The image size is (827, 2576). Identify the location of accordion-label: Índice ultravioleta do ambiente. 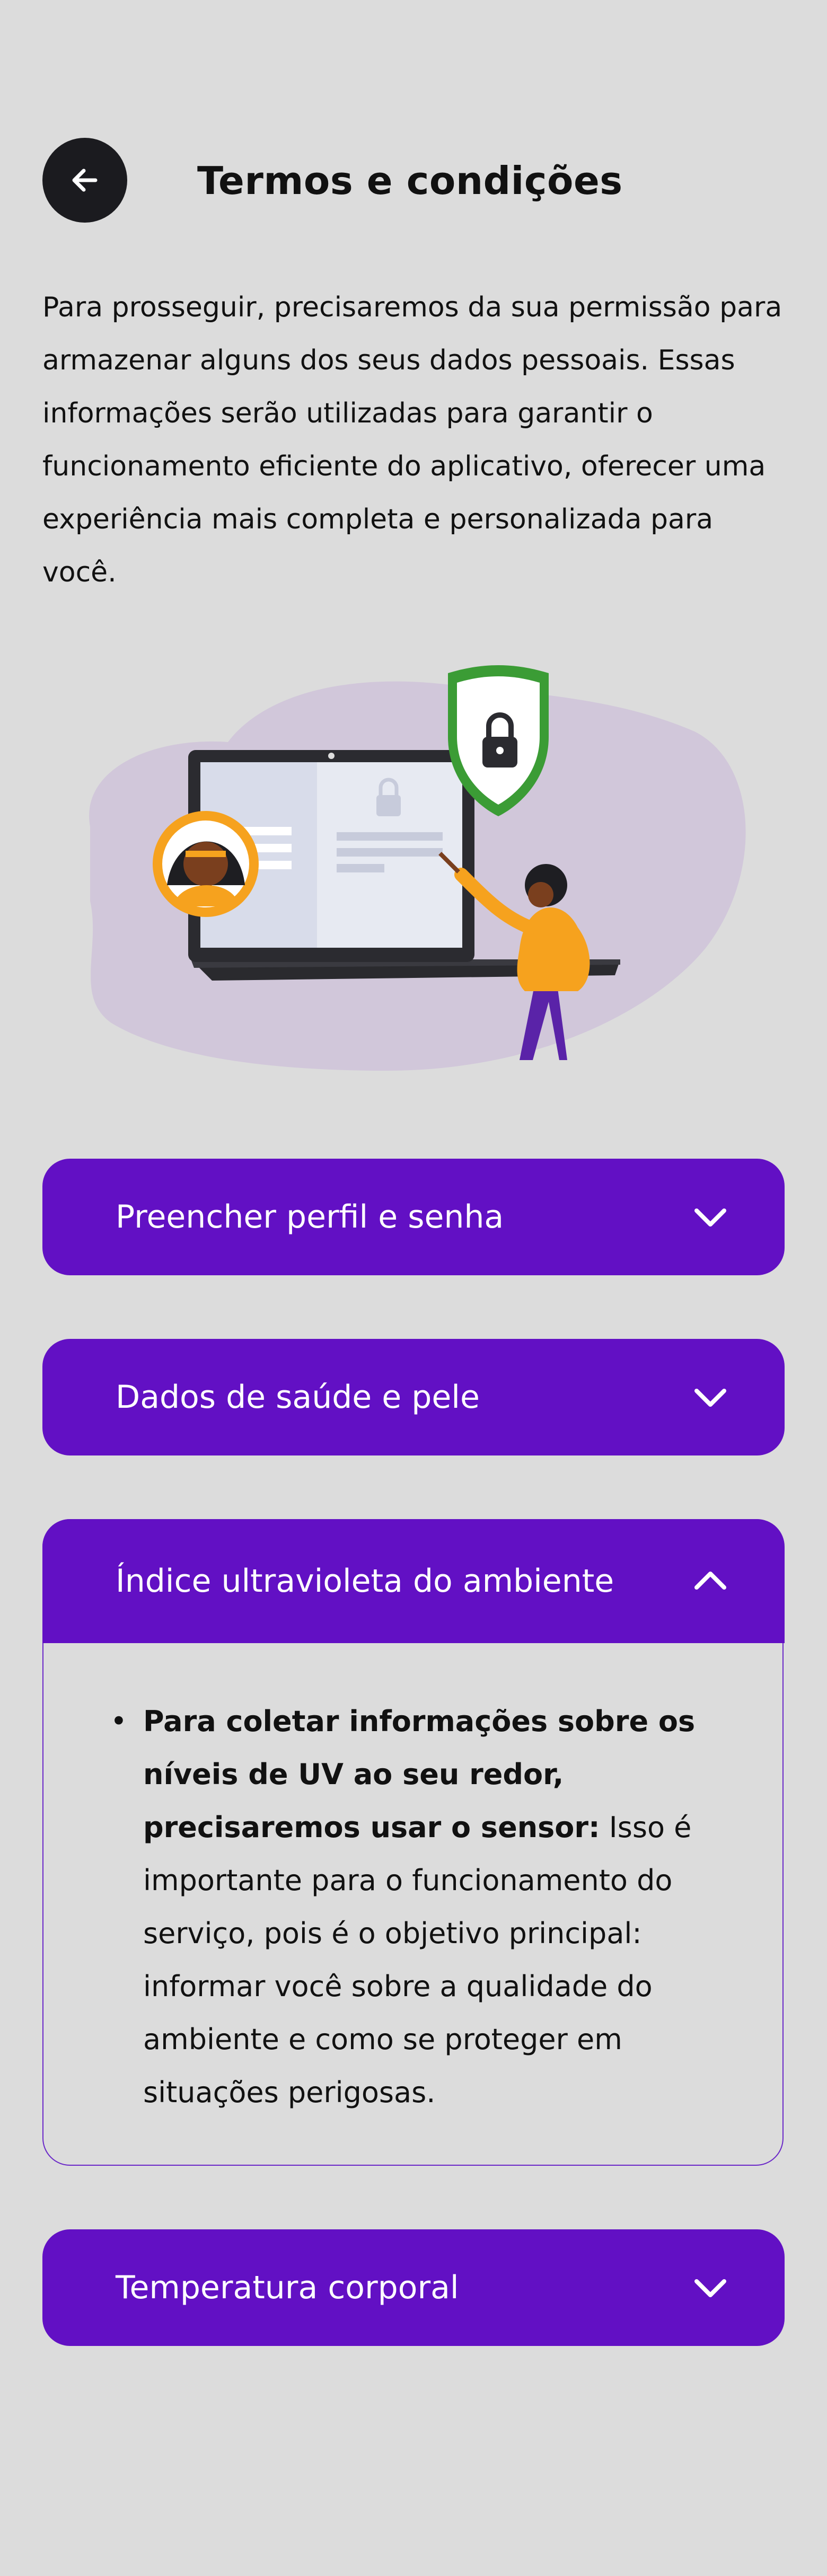
(365, 1581).